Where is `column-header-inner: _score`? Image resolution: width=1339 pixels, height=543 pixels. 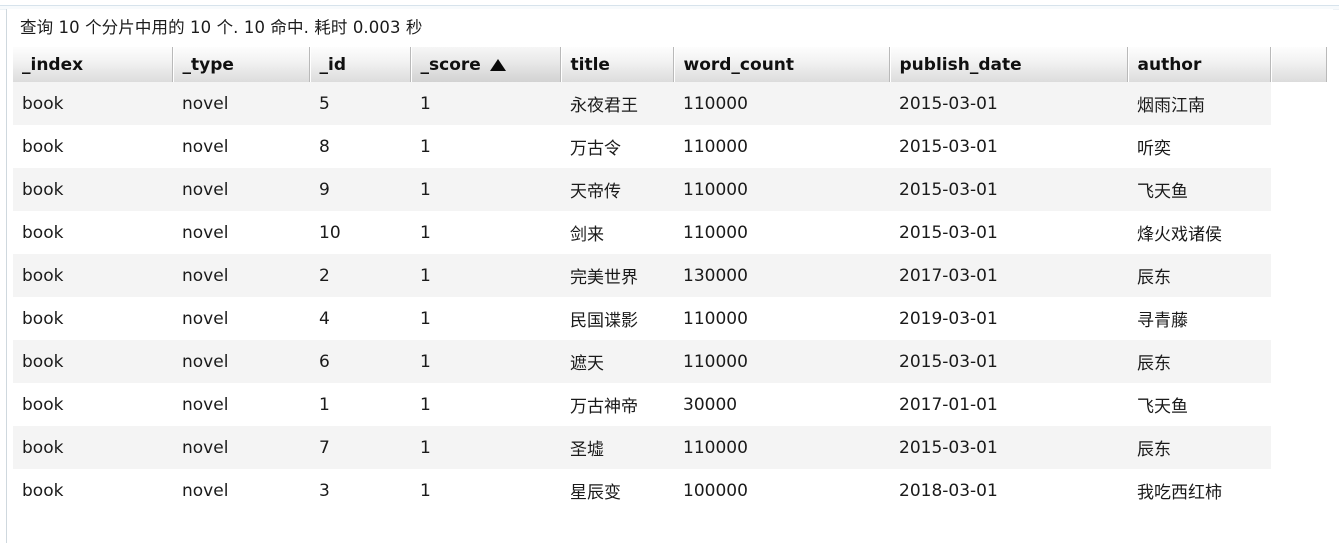
column-header-inner: _score is located at coordinates (491, 65).